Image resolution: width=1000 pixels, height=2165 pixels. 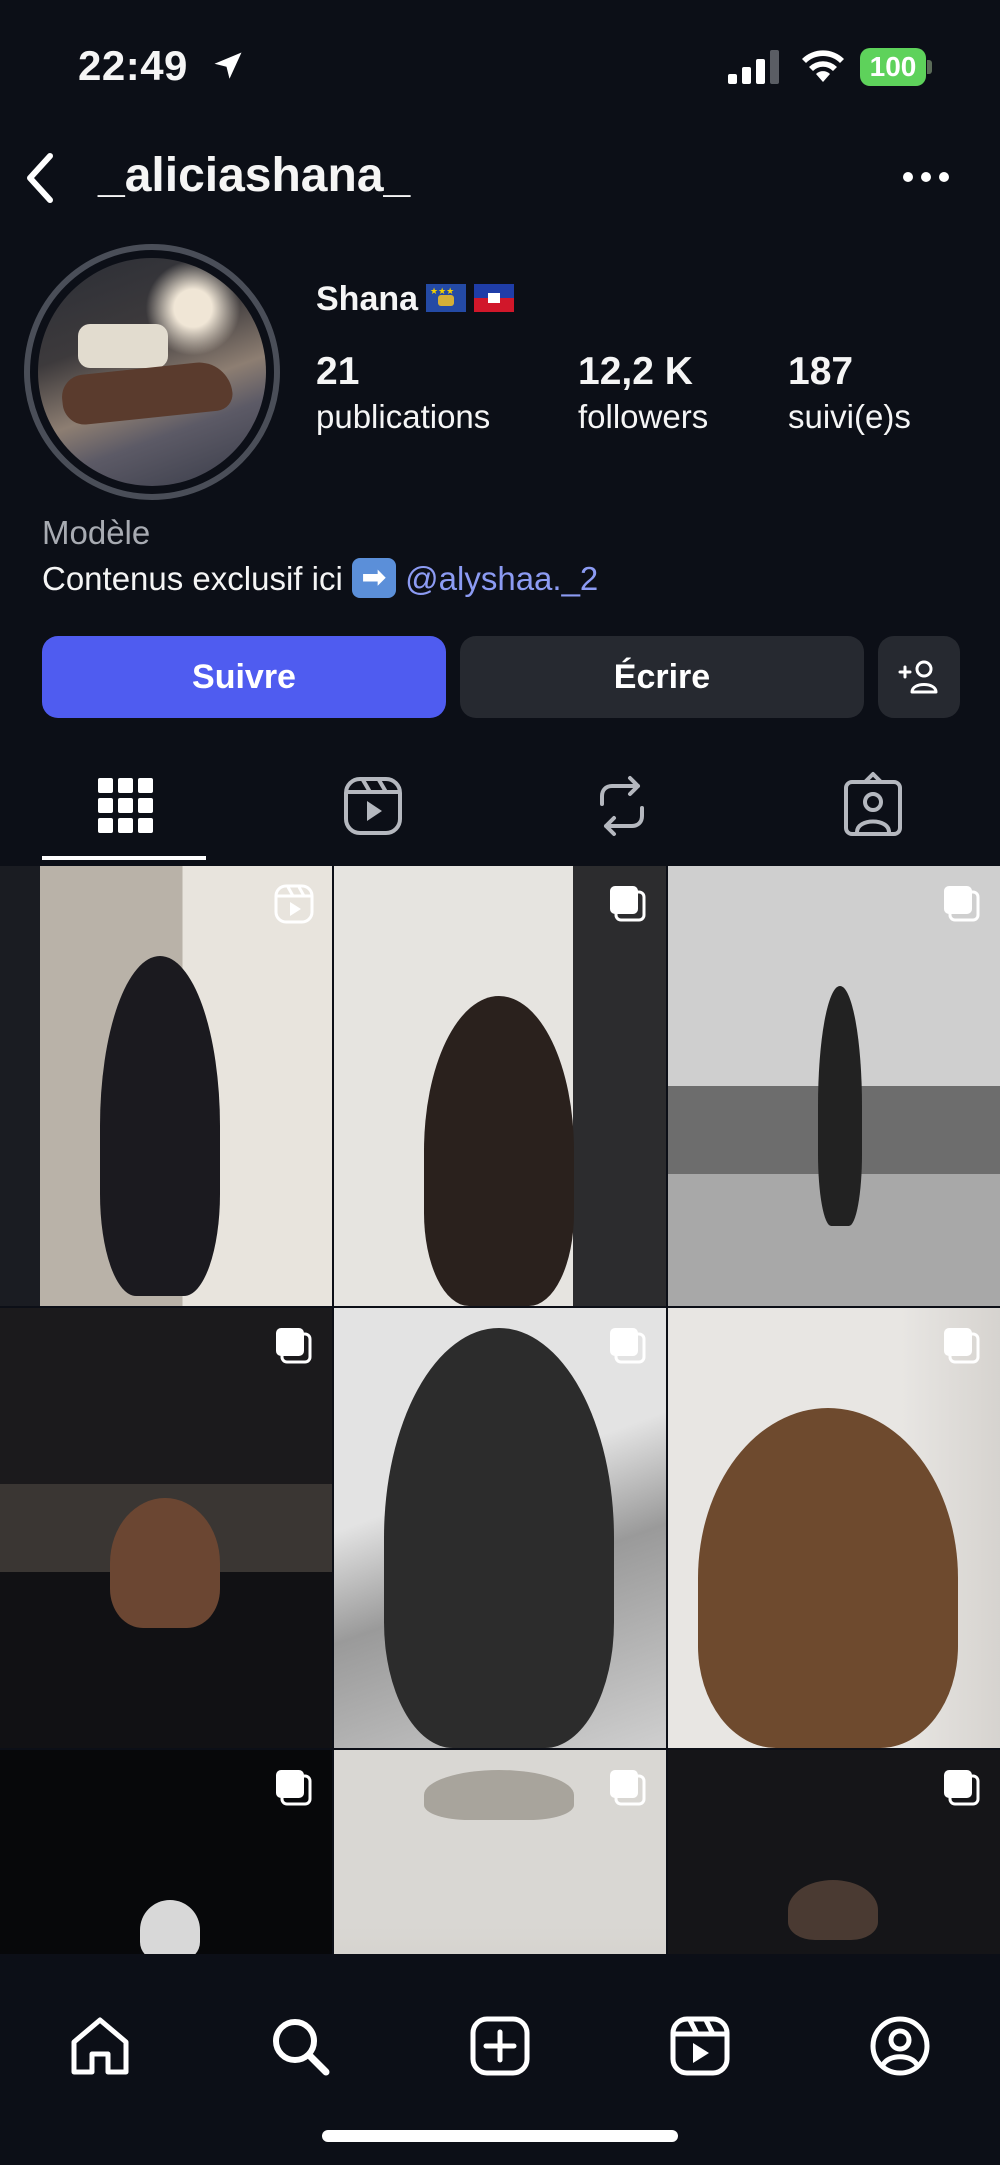 I want to click on location-arrow-icon, so click(x=228, y=65).